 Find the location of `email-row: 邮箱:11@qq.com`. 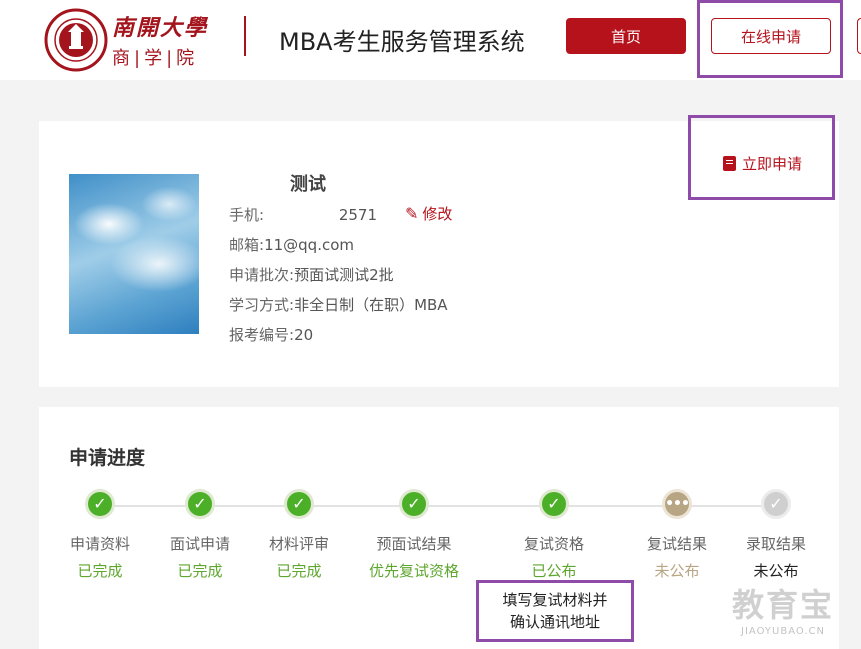

email-row: 邮箱:11@qq.com is located at coordinates (291, 244).